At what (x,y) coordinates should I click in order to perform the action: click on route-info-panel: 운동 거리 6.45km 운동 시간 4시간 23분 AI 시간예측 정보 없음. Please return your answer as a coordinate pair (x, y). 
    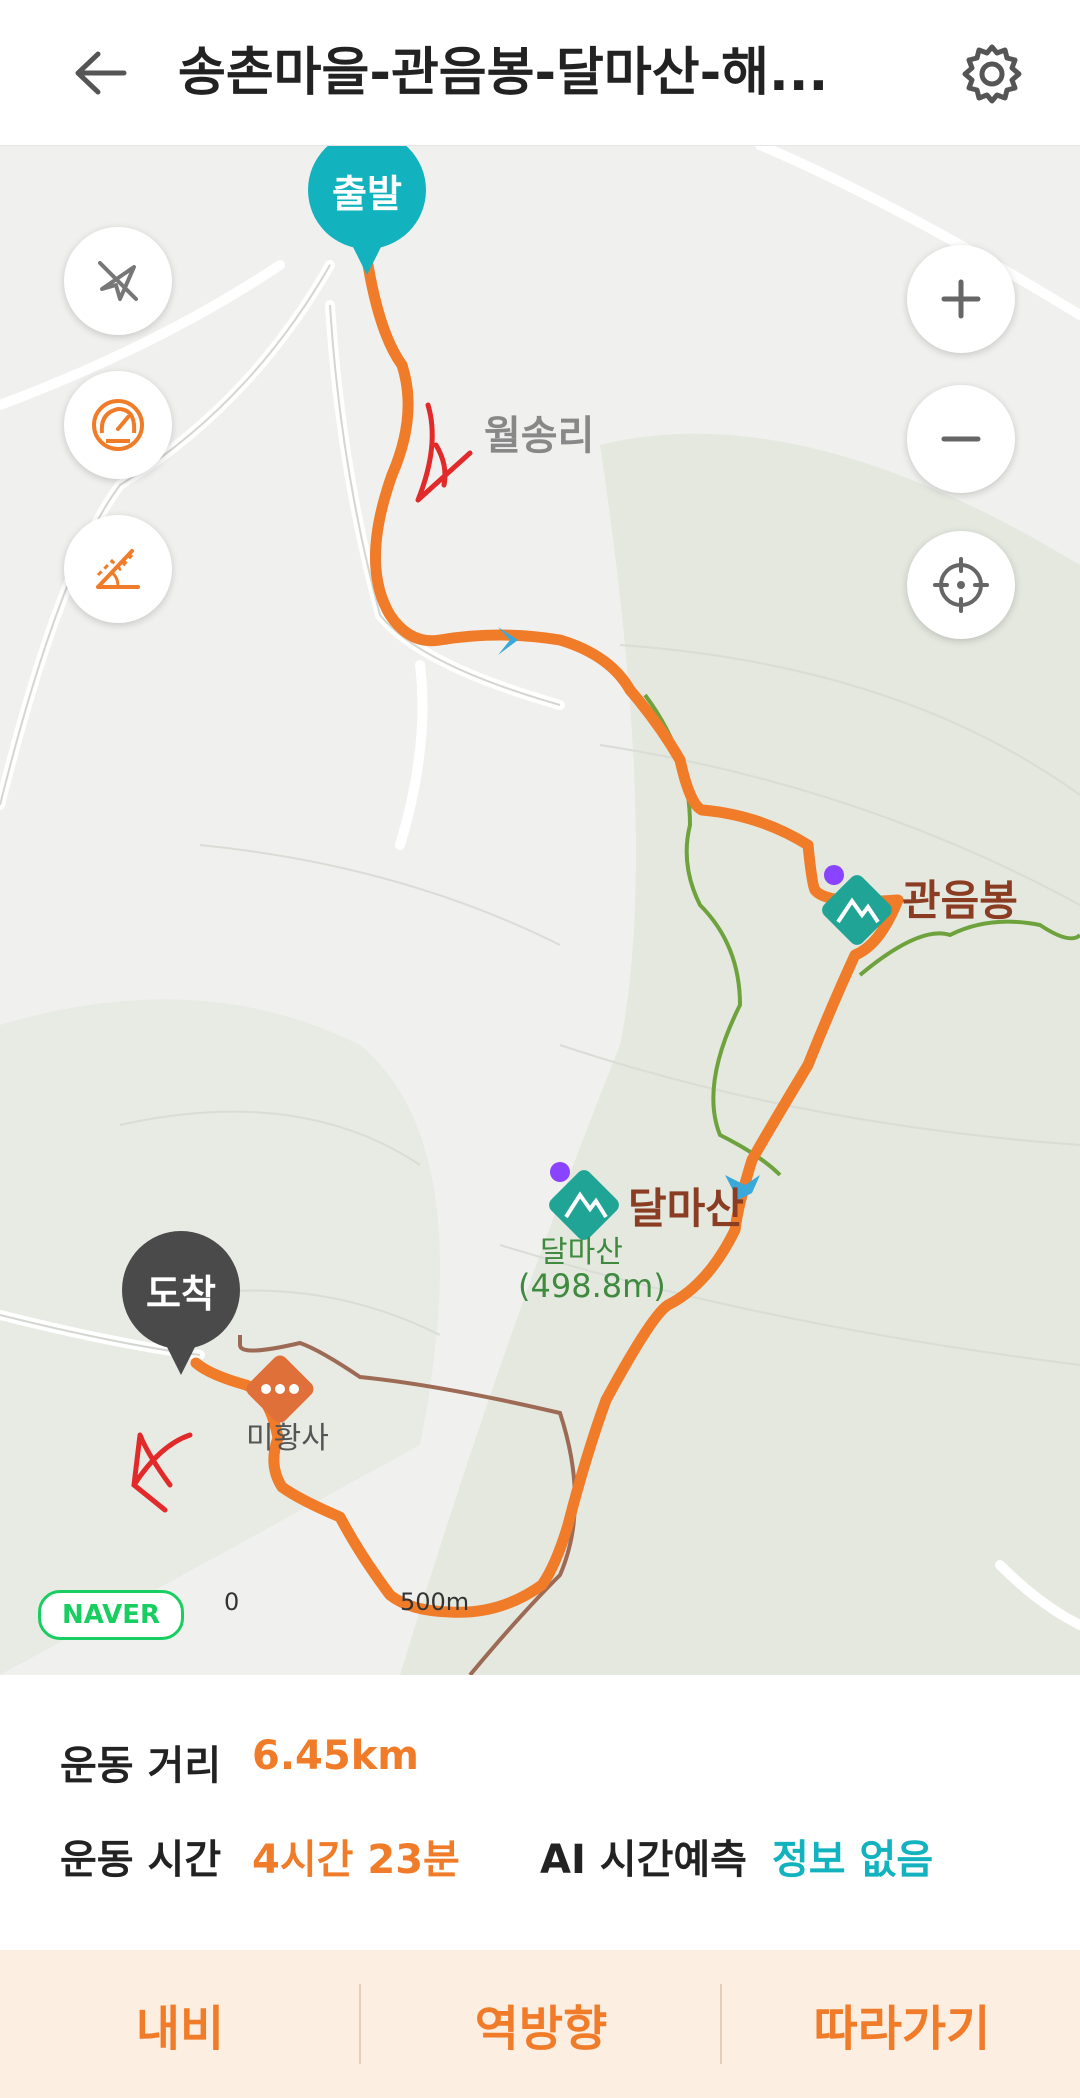
    Looking at the image, I should click on (540, 1812).